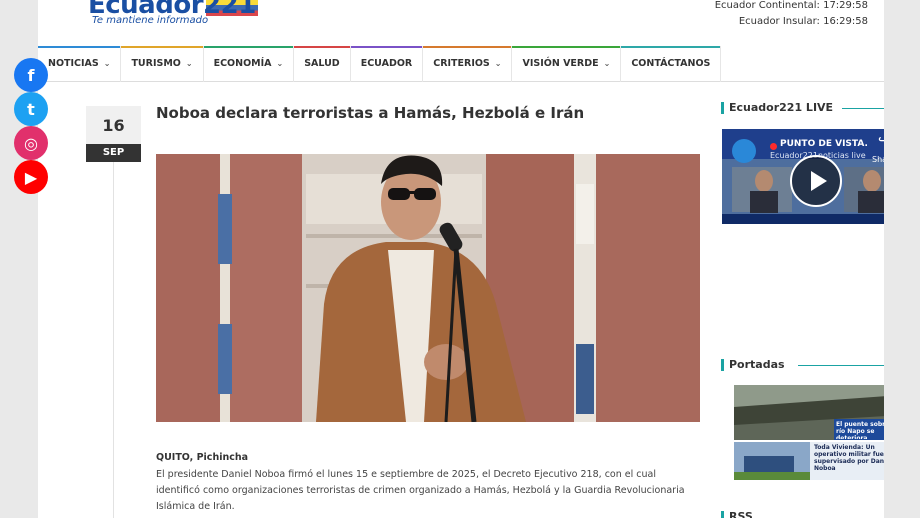 This screenshot has height=518, width=920. Describe the element at coordinates (31, 75) in the screenshot. I see `facebook-icon: f` at that location.